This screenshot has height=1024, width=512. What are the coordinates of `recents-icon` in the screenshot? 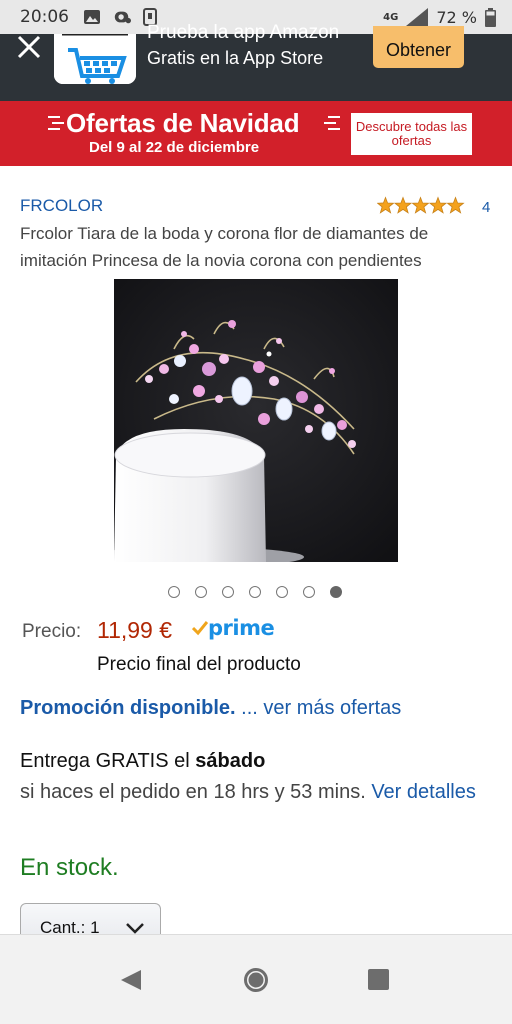 It's located at (378, 979).